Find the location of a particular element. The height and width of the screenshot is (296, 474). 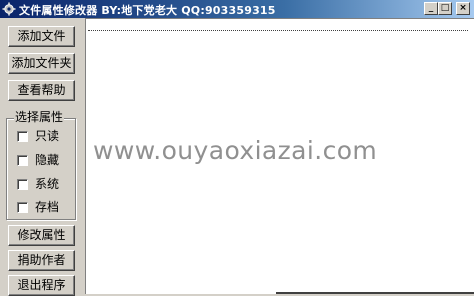

maximize-button: □ is located at coordinates (445, 8).